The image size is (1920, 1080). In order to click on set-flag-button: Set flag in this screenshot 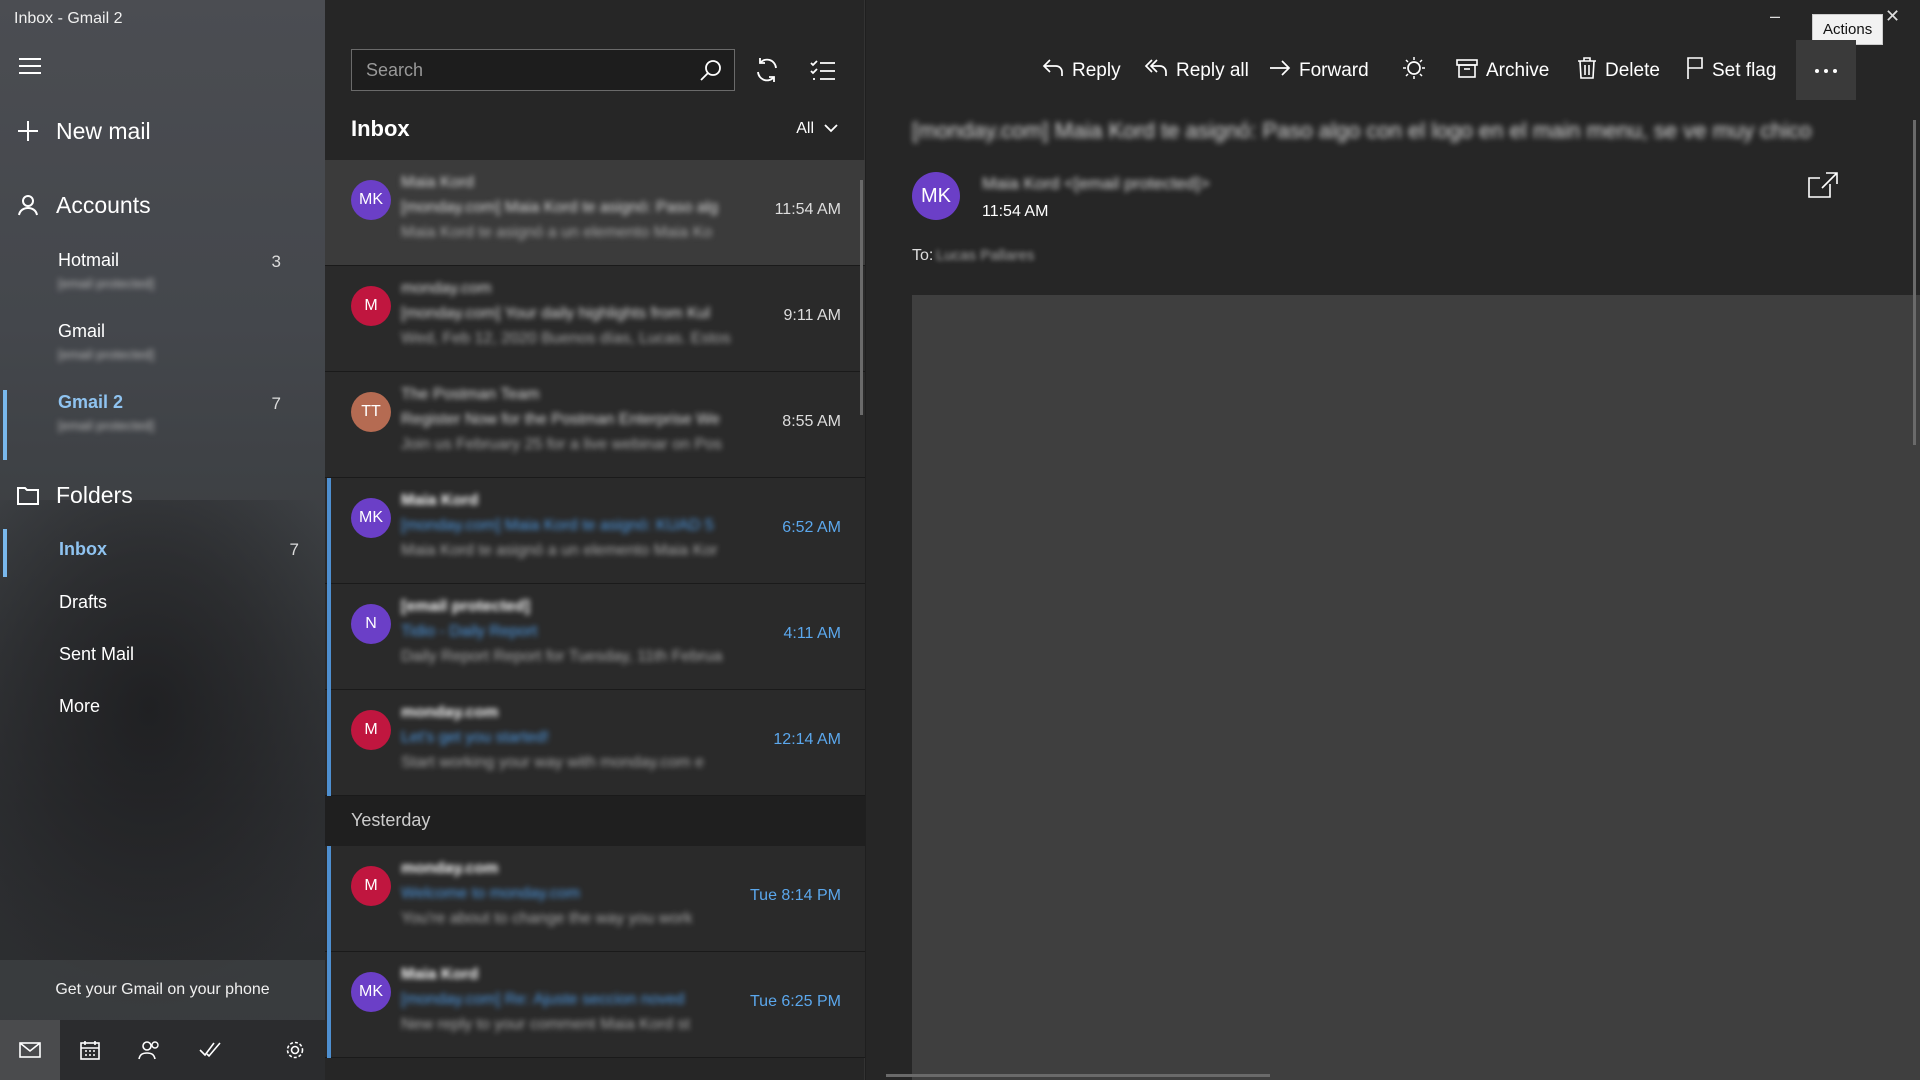, I will do `click(1731, 71)`.